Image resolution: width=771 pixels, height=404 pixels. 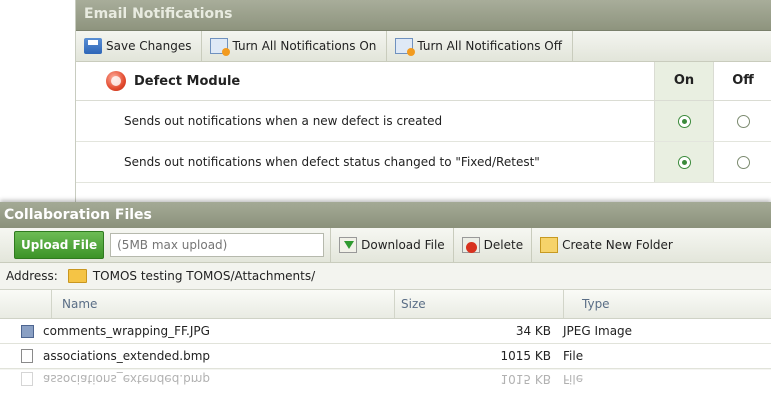 What do you see at coordinates (385, 356) in the screenshot?
I see `file-row: associations_extended.bmp 1015 KB File` at bounding box center [385, 356].